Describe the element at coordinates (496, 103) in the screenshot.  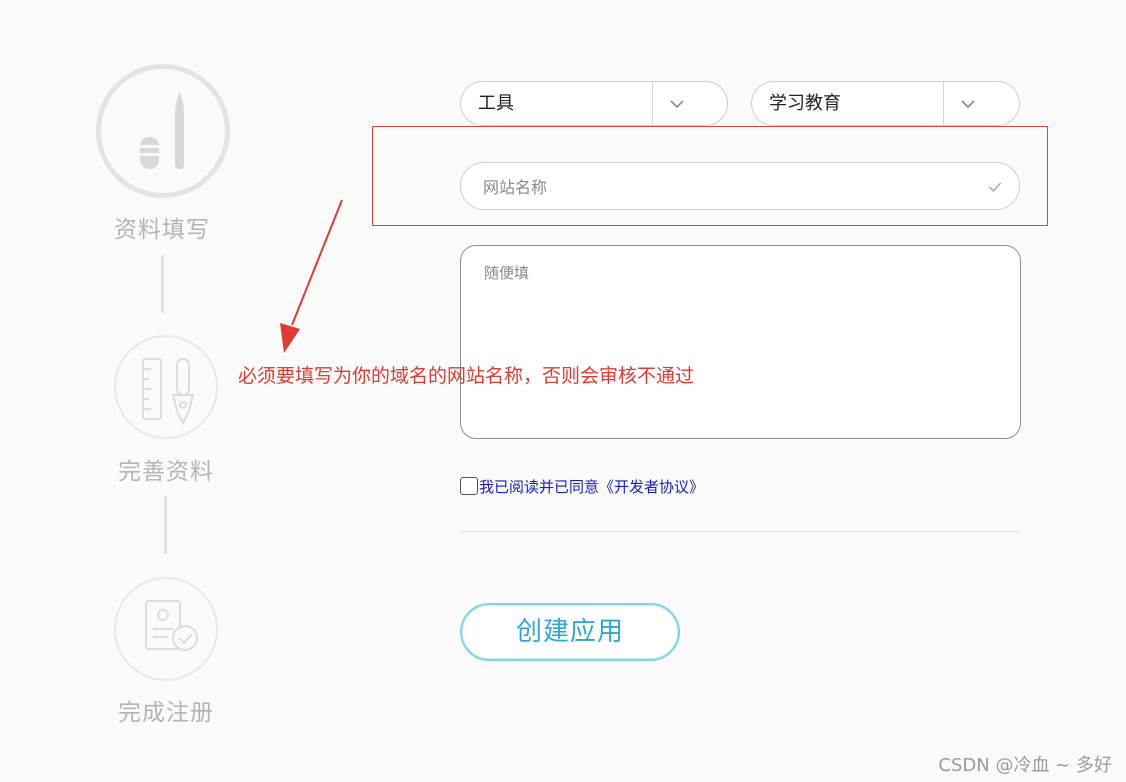
I see `category-select-value: 工具` at that location.